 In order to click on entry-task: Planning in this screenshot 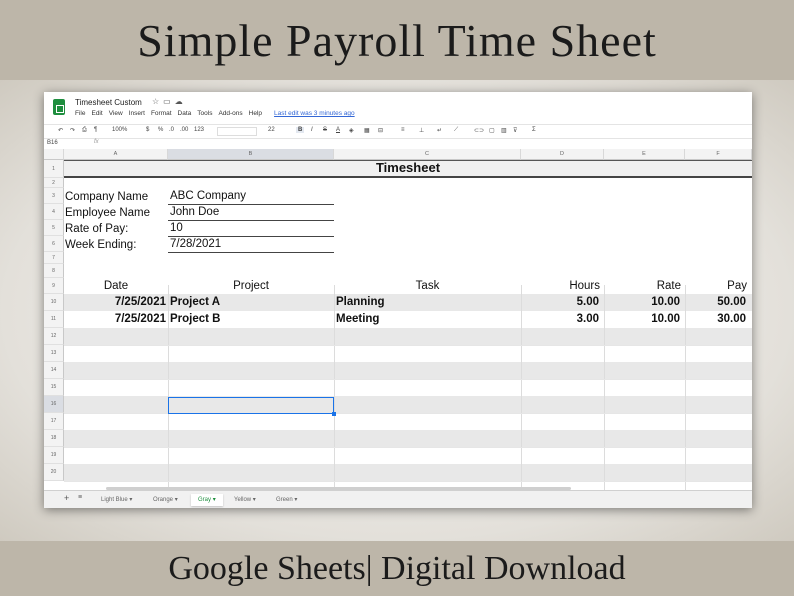, I will do `click(360, 302)`.